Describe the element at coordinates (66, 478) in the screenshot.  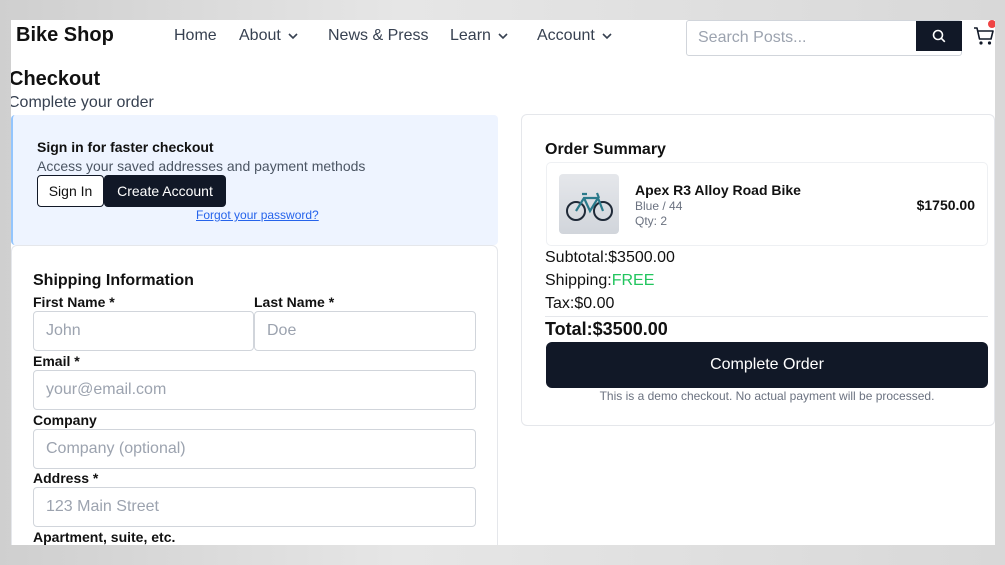
I see `address-label: Address *` at that location.